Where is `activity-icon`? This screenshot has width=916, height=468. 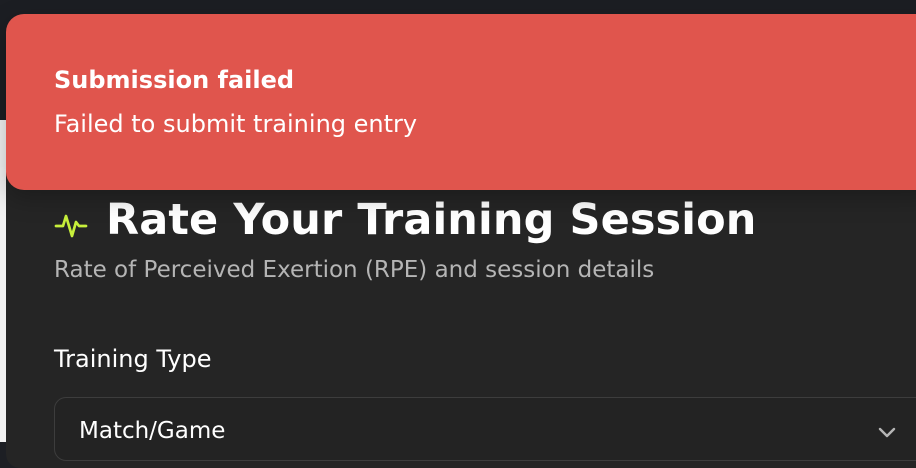 activity-icon is located at coordinates (71, 220).